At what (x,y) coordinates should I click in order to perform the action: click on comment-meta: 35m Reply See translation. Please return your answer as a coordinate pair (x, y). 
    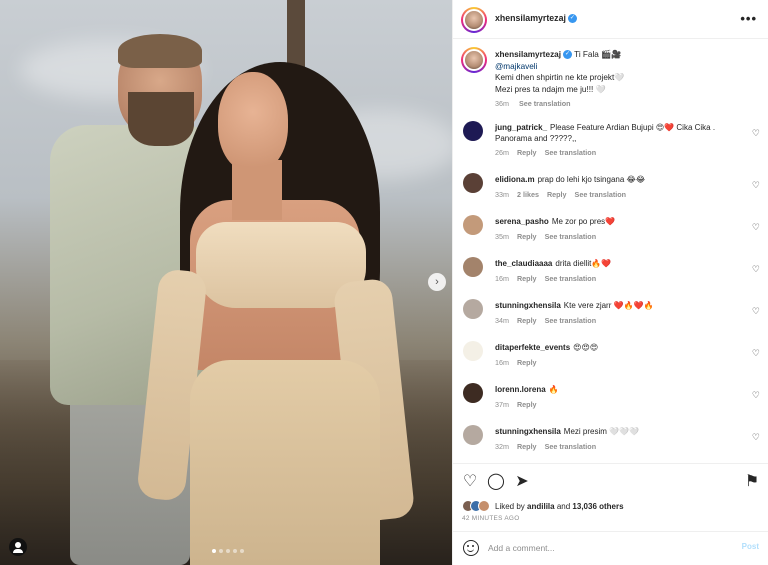
    Looking at the image, I should click on (549, 236).